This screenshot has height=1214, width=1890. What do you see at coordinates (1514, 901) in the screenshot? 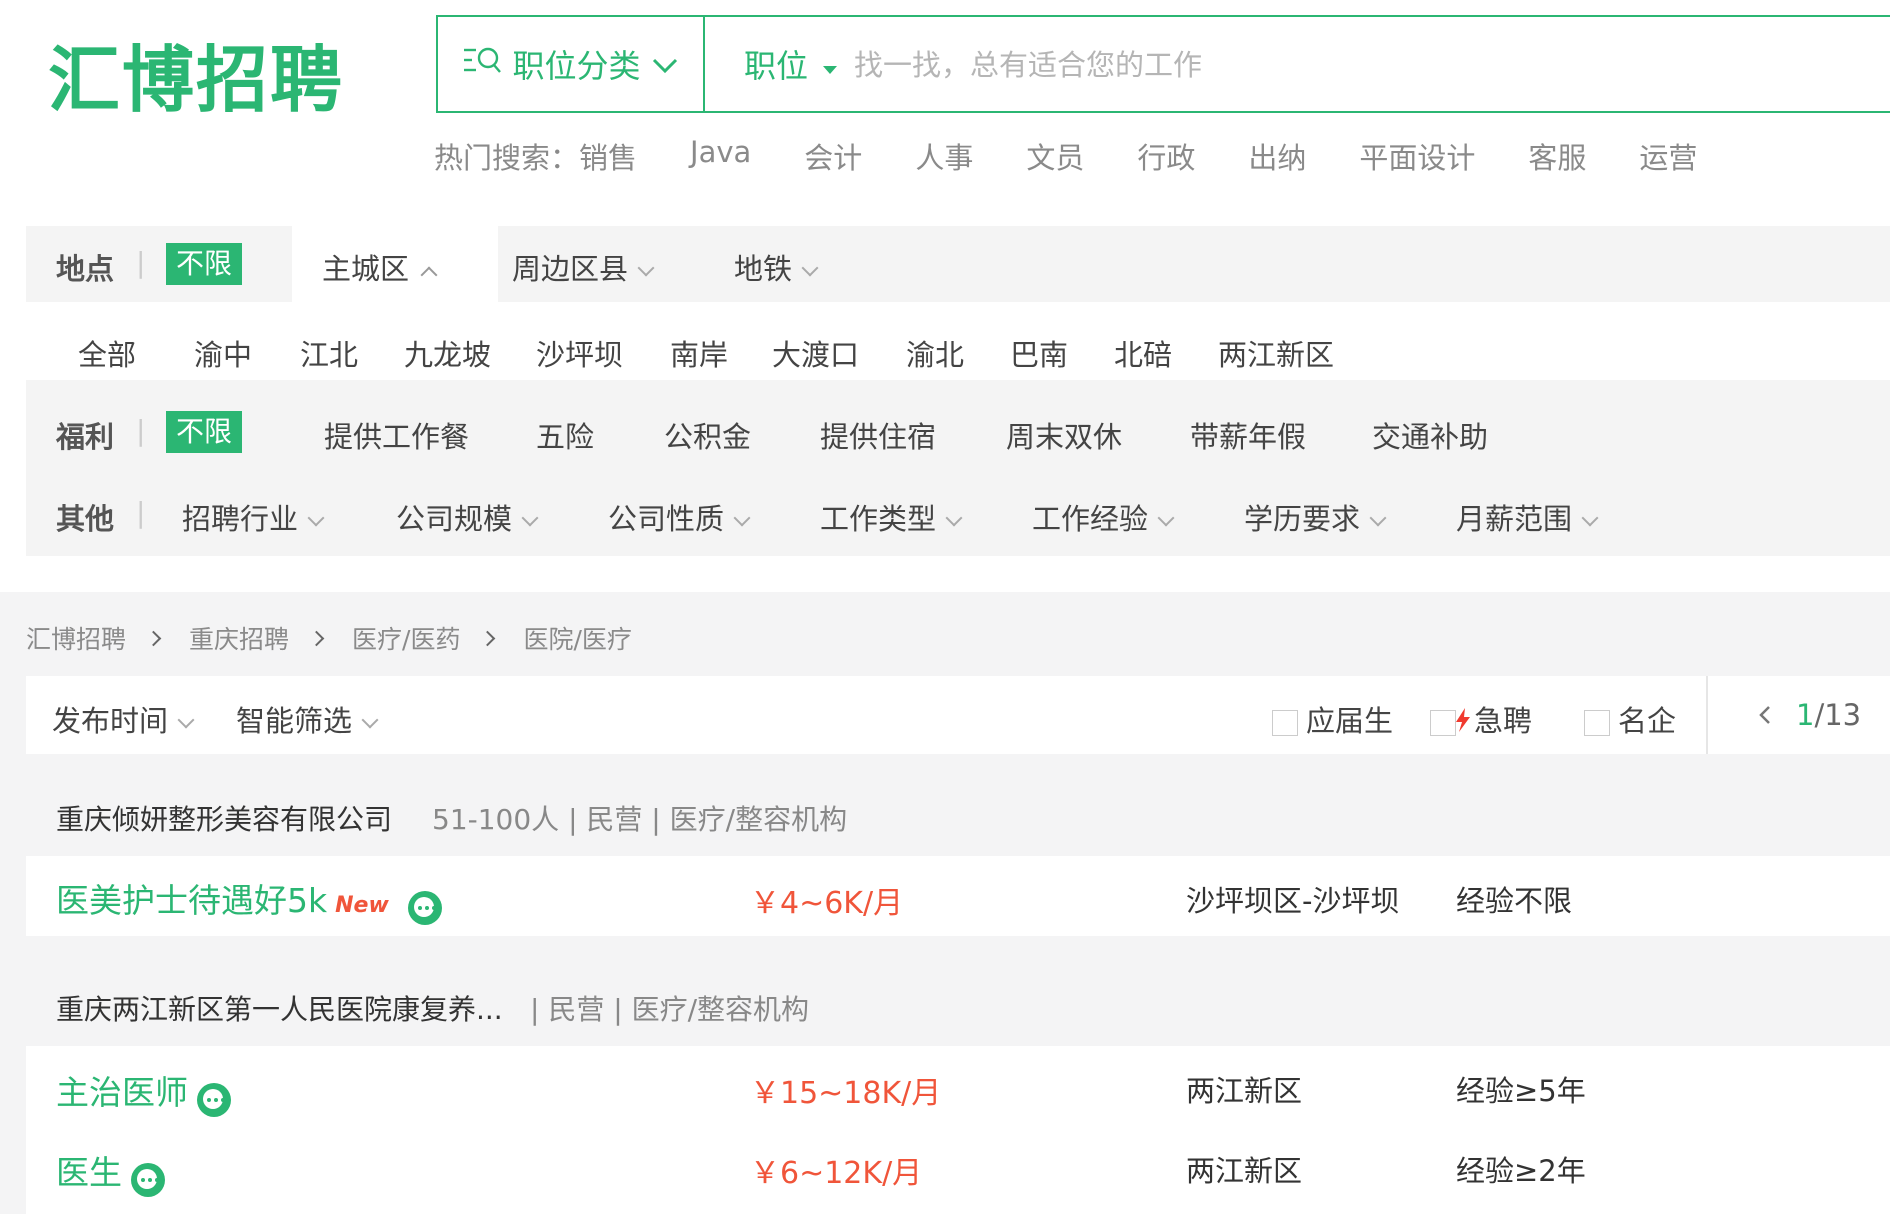
I see `job-experience: 经验不限` at bounding box center [1514, 901].